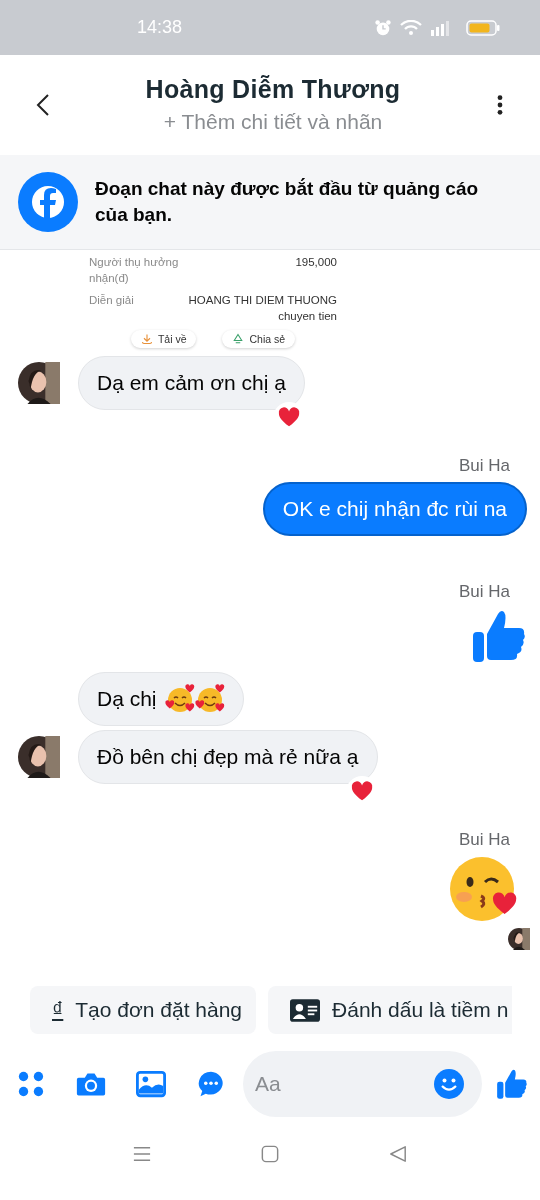 This screenshot has width=540, height=1200. Describe the element at coordinates (390, 1010) in the screenshot. I see `mark-lead-button: Đánh dấu là tiềm n` at that location.